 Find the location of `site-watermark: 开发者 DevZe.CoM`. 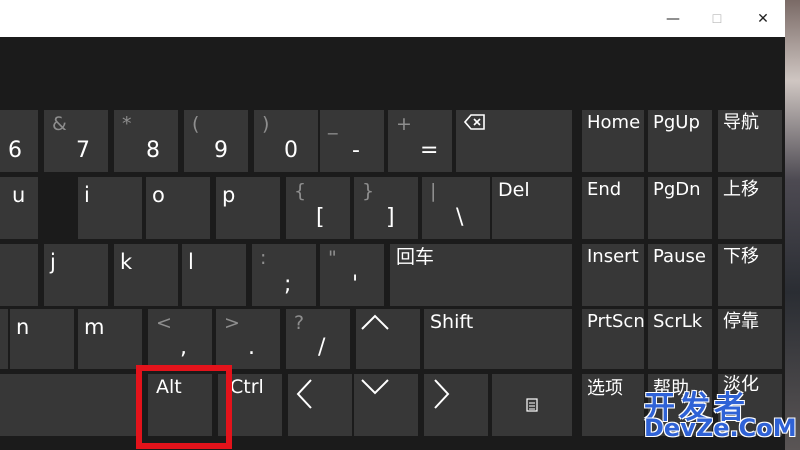

site-watermark: 开发者 DevZe.CoM is located at coordinates (720, 415).